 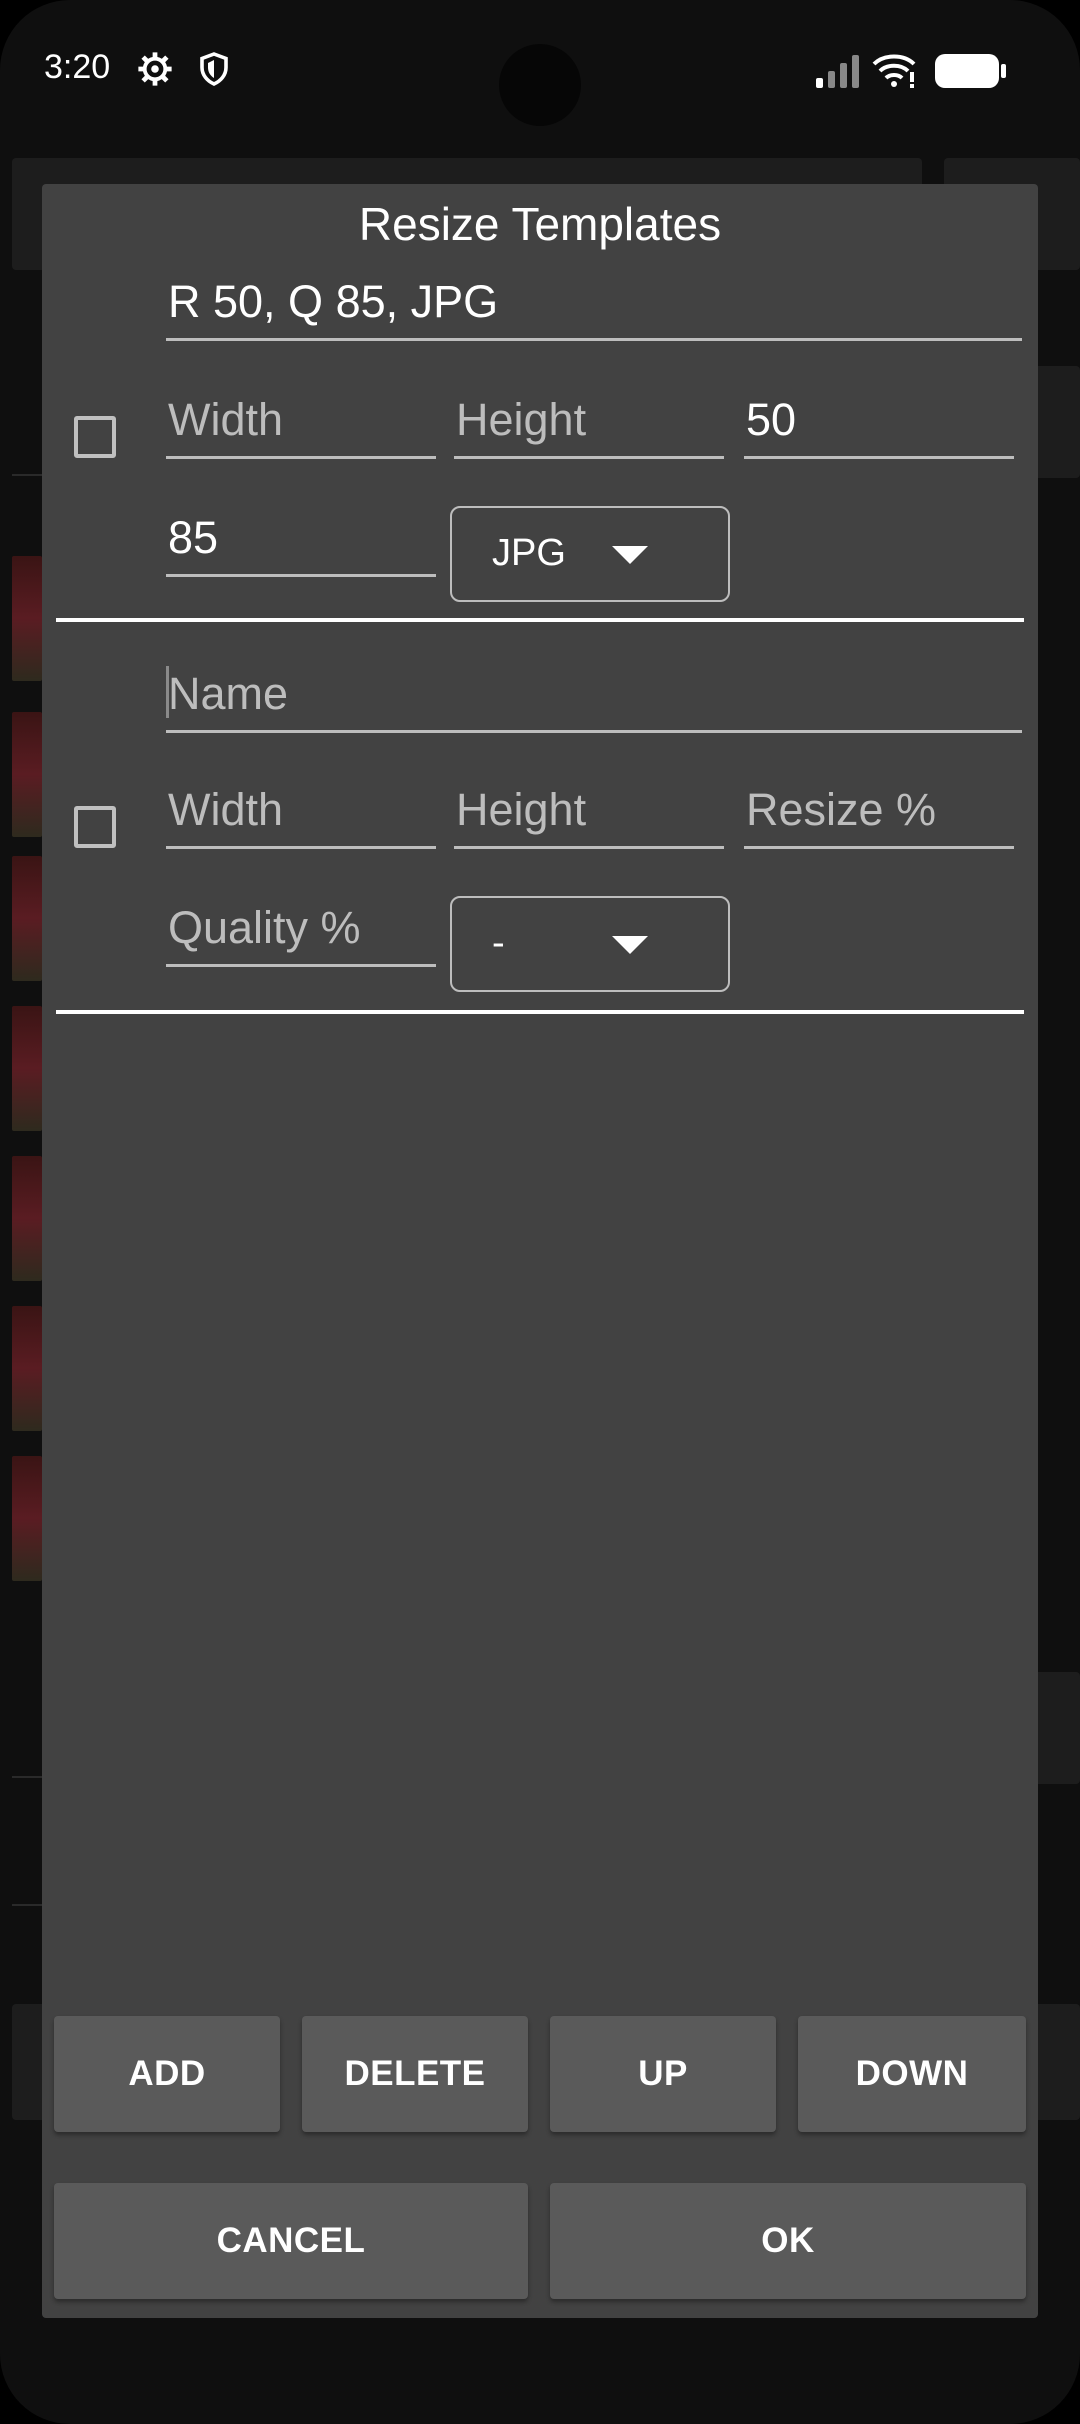 I want to click on signal-icon, so click(x=838, y=73).